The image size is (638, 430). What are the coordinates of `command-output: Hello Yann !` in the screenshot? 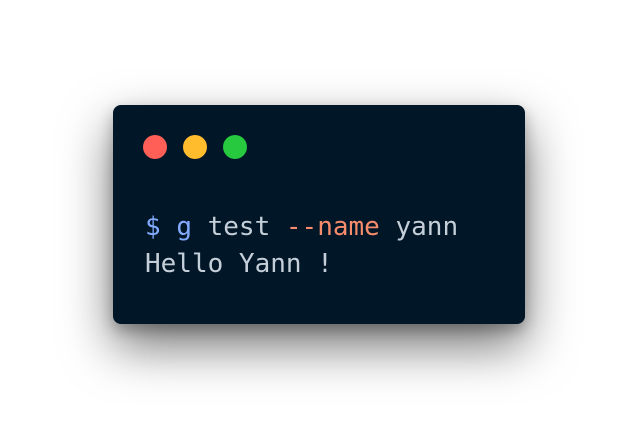 It's located at (239, 264).